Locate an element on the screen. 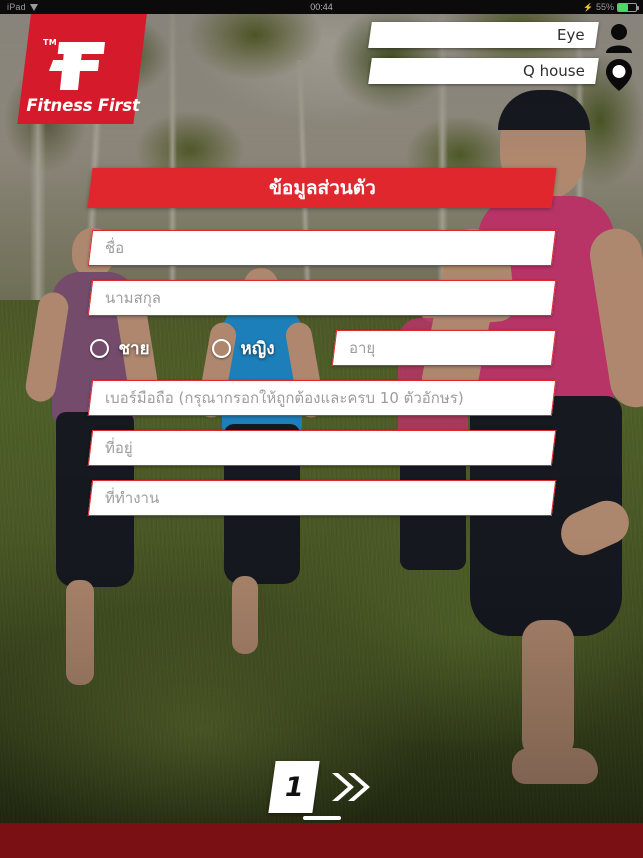 This screenshot has height=858, width=643. workplace-placeholder: ที่ทำงาน is located at coordinates (131, 498).